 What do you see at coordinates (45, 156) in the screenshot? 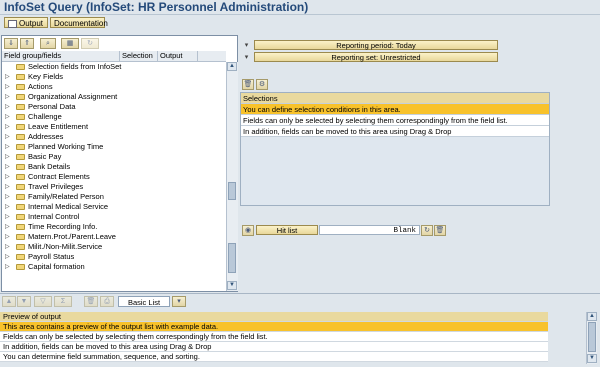
I see `tree-item-label: Basic Pay` at bounding box center [45, 156].